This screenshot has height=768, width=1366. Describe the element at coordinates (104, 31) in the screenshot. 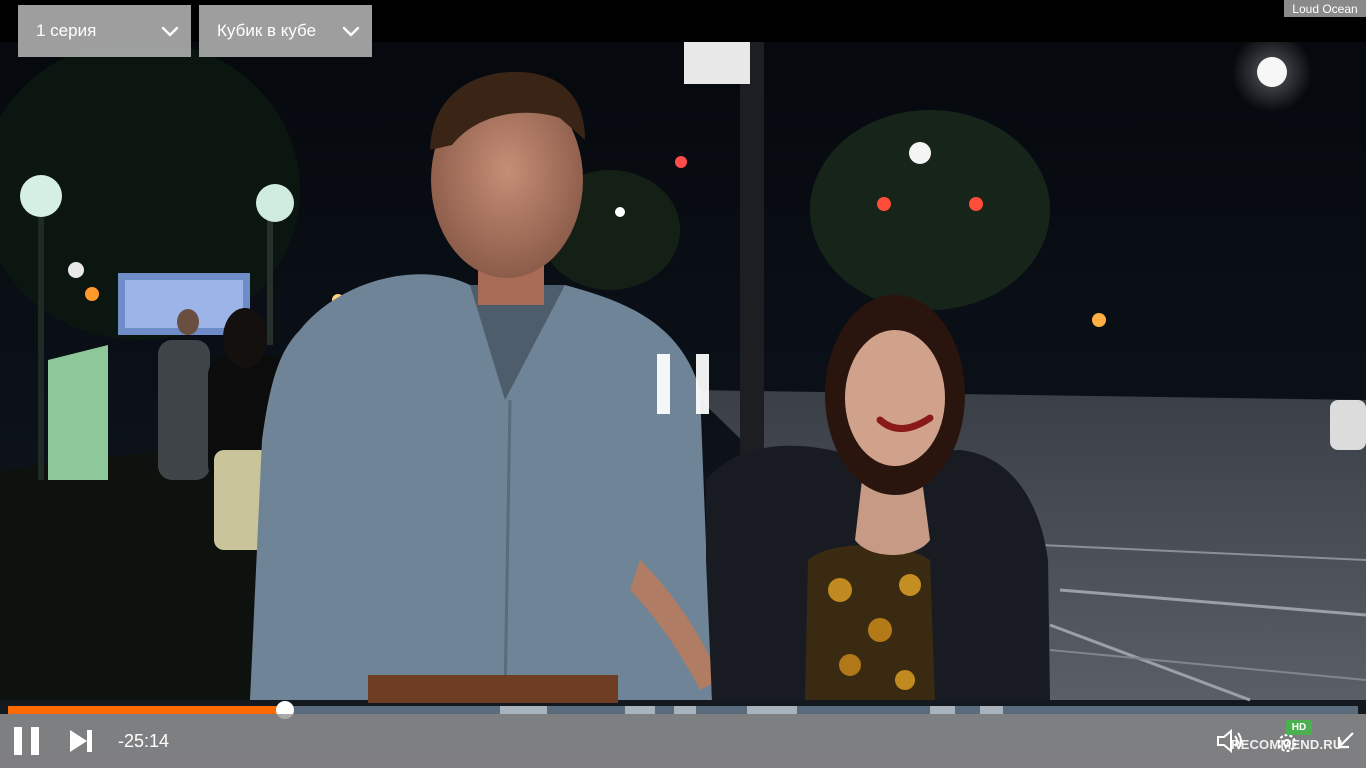

I see `episode-select: 1 серия` at that location.